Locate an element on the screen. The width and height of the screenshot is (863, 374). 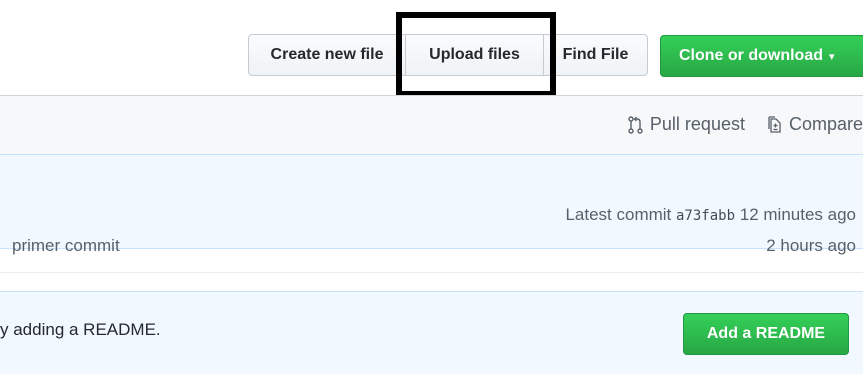
pull-request-link: Pull request is located at coordinates (686, 124).